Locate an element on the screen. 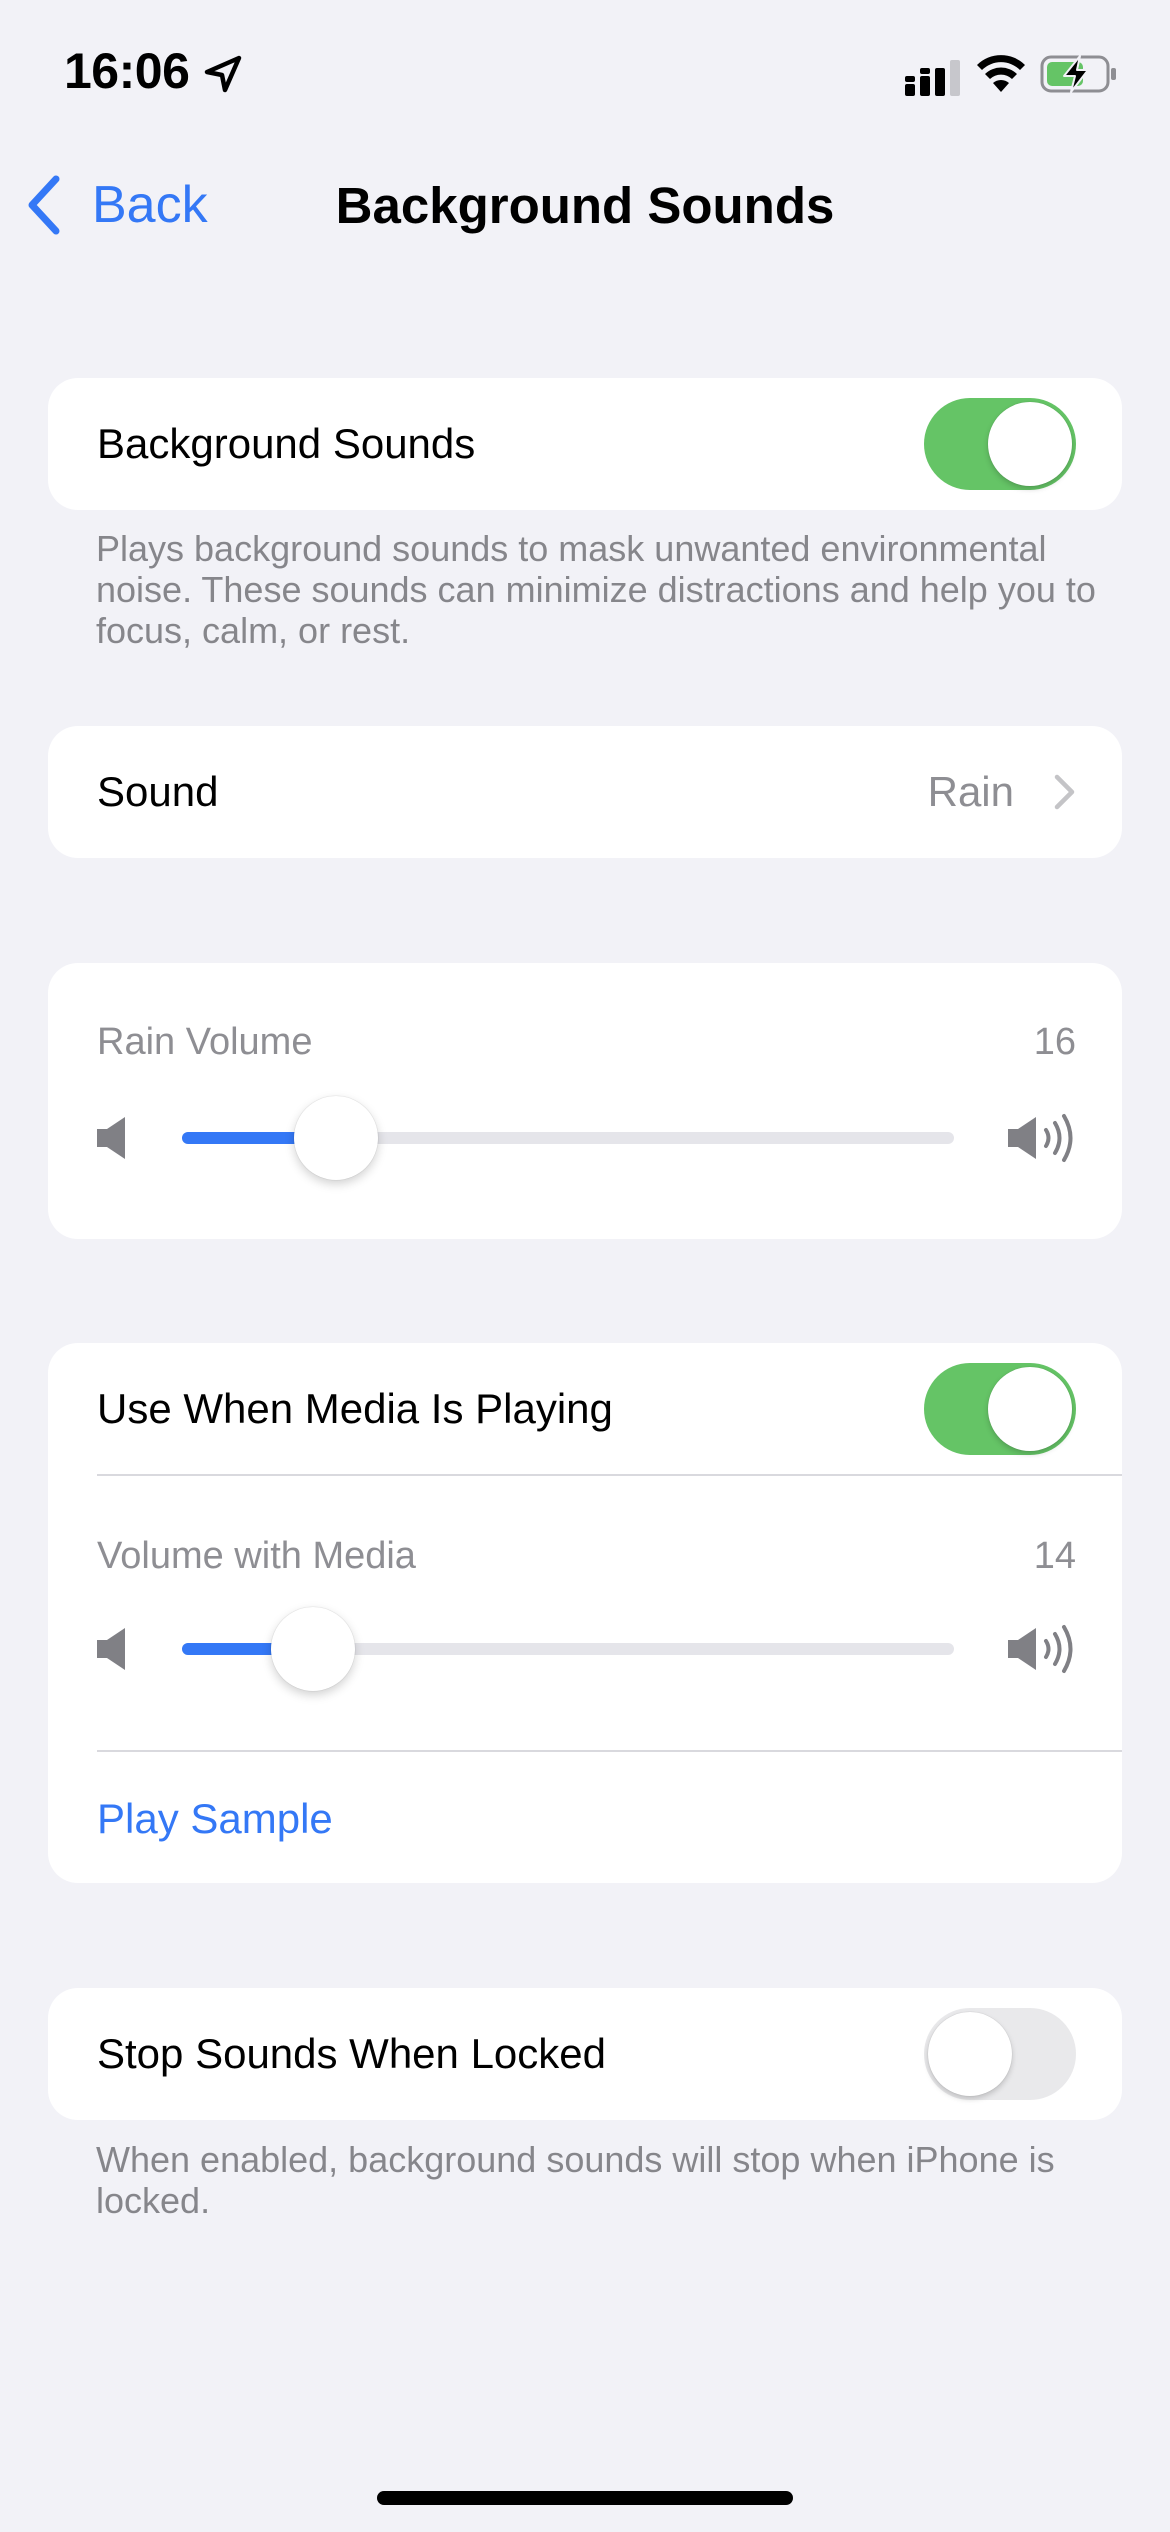 This screenshot has width=1170, height=2532. rain-volume-value: 16 is located at coordinates (1054, 1042).